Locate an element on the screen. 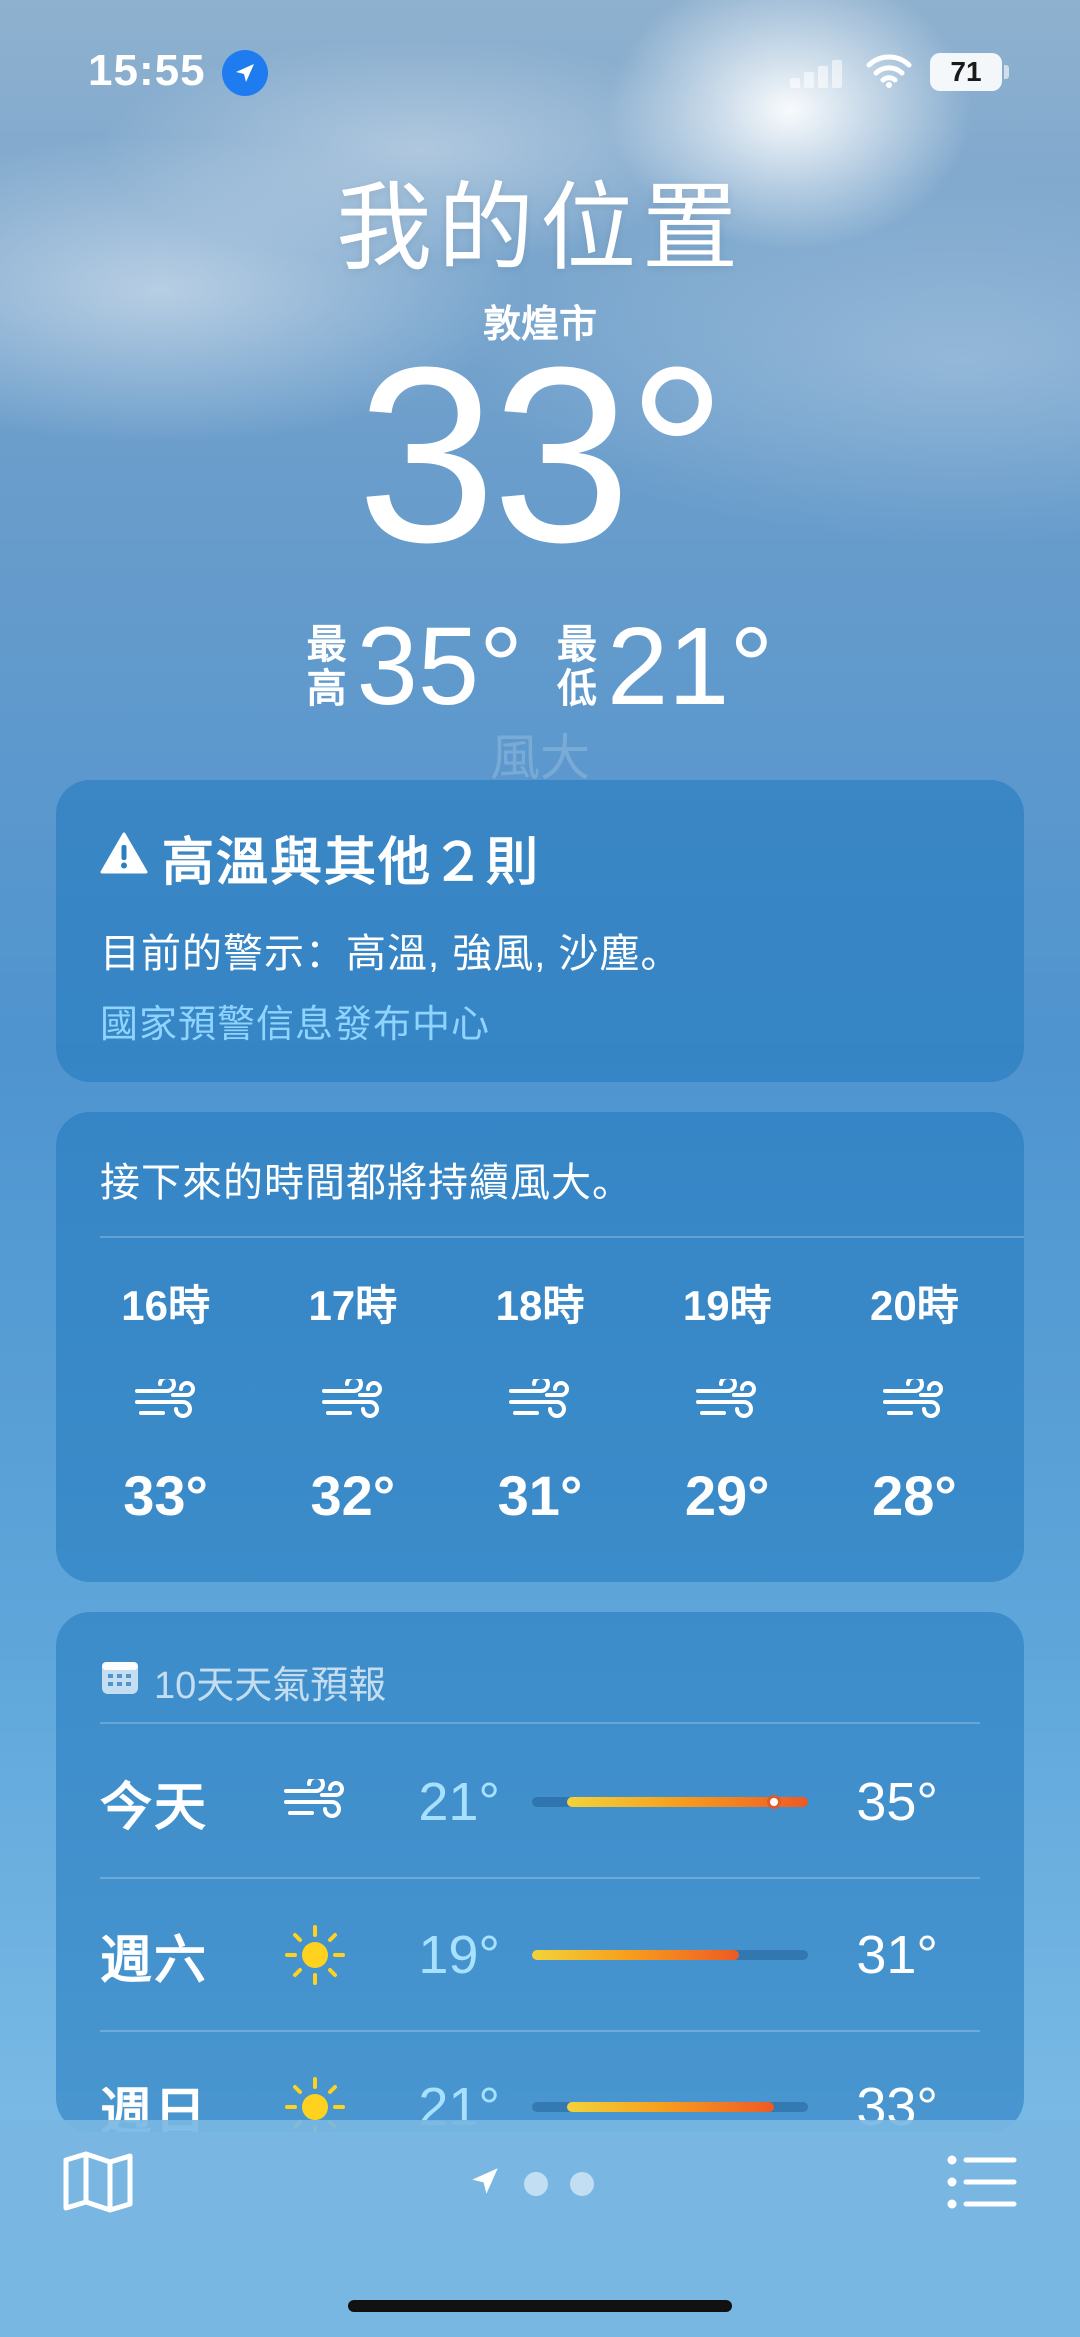  day-high: 35° is located at coordinates (897, 1802).